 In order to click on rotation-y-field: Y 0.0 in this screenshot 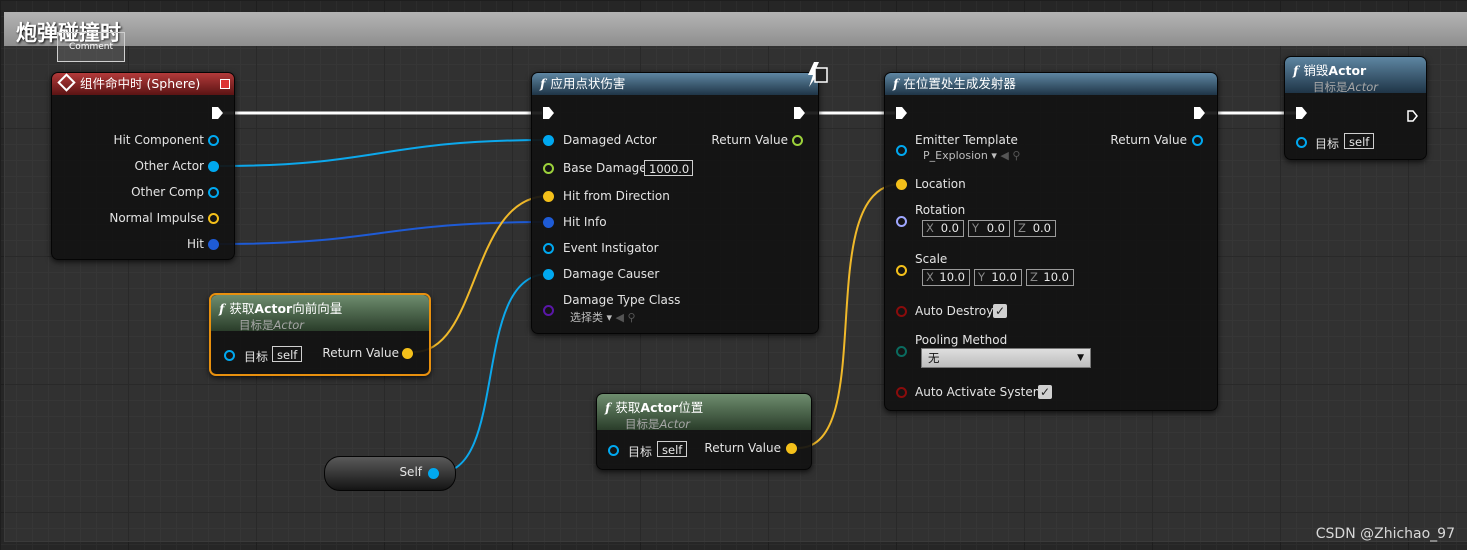, I will do `click(989, 228)`.